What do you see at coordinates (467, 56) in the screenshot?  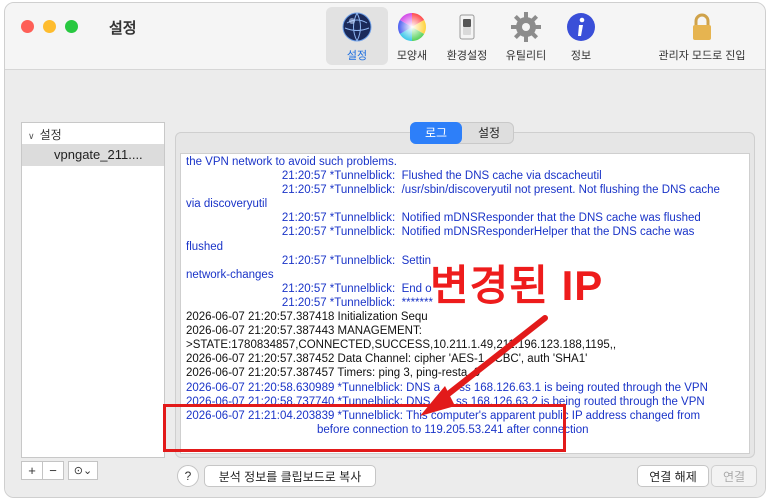 I see `toolbar-label: 환경설정` at bounding box center [467, 56].